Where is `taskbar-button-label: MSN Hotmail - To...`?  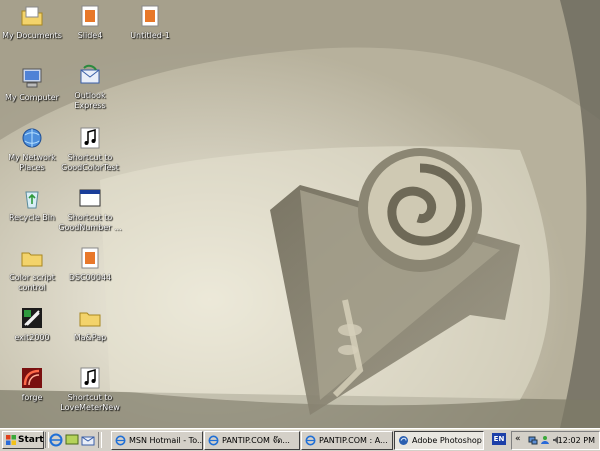 taskbar-button-label: MSN Hotmail - To... is located at coordinates (166, 440).